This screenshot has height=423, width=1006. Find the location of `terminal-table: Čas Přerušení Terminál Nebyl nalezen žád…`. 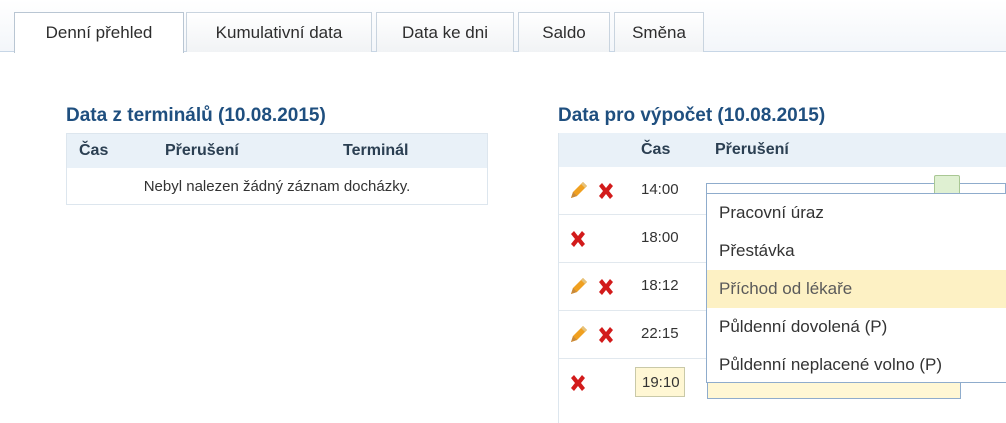

terminal-table: Čas Přerušení Terminál Nebyl nalezen žád… is located at coordinates (277, 169).